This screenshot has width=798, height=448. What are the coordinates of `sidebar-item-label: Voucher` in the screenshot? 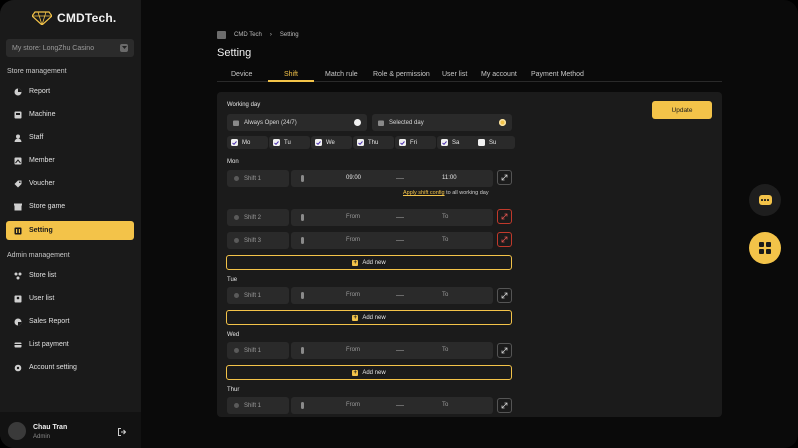 It's located at (42, 183).